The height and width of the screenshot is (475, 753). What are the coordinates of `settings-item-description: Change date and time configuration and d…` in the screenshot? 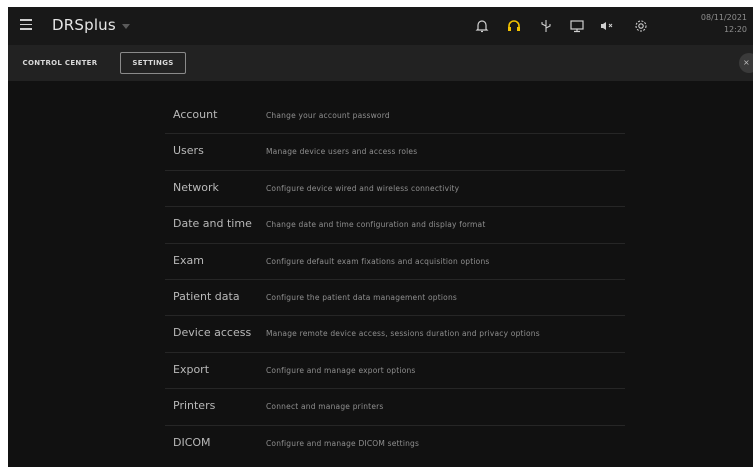 It's located at (376, 225).